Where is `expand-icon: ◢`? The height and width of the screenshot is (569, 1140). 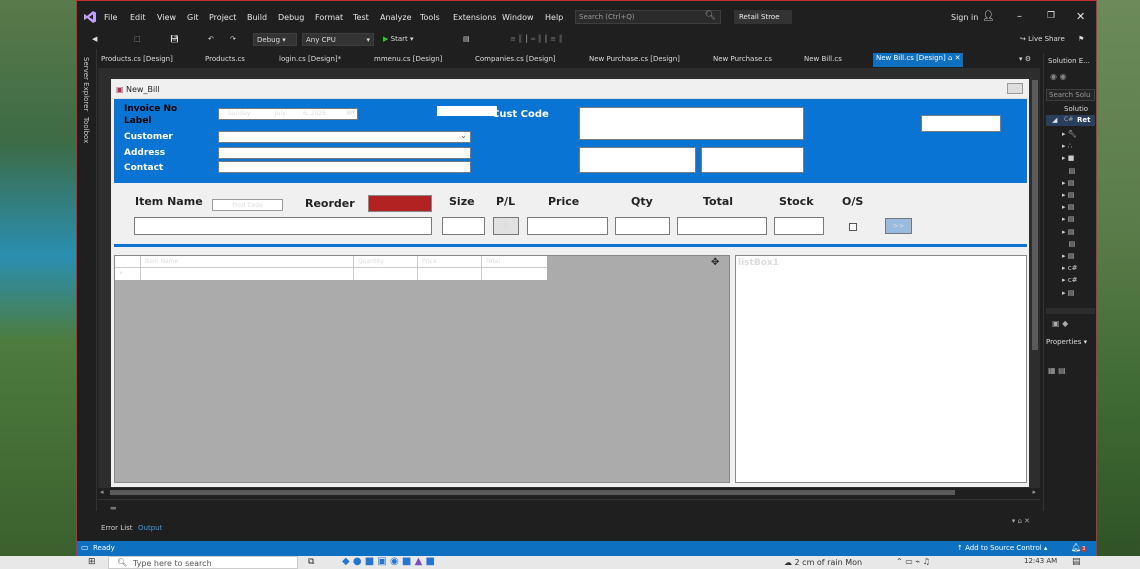
expand-icon: ◢ is located at coordinates (1054, 120).